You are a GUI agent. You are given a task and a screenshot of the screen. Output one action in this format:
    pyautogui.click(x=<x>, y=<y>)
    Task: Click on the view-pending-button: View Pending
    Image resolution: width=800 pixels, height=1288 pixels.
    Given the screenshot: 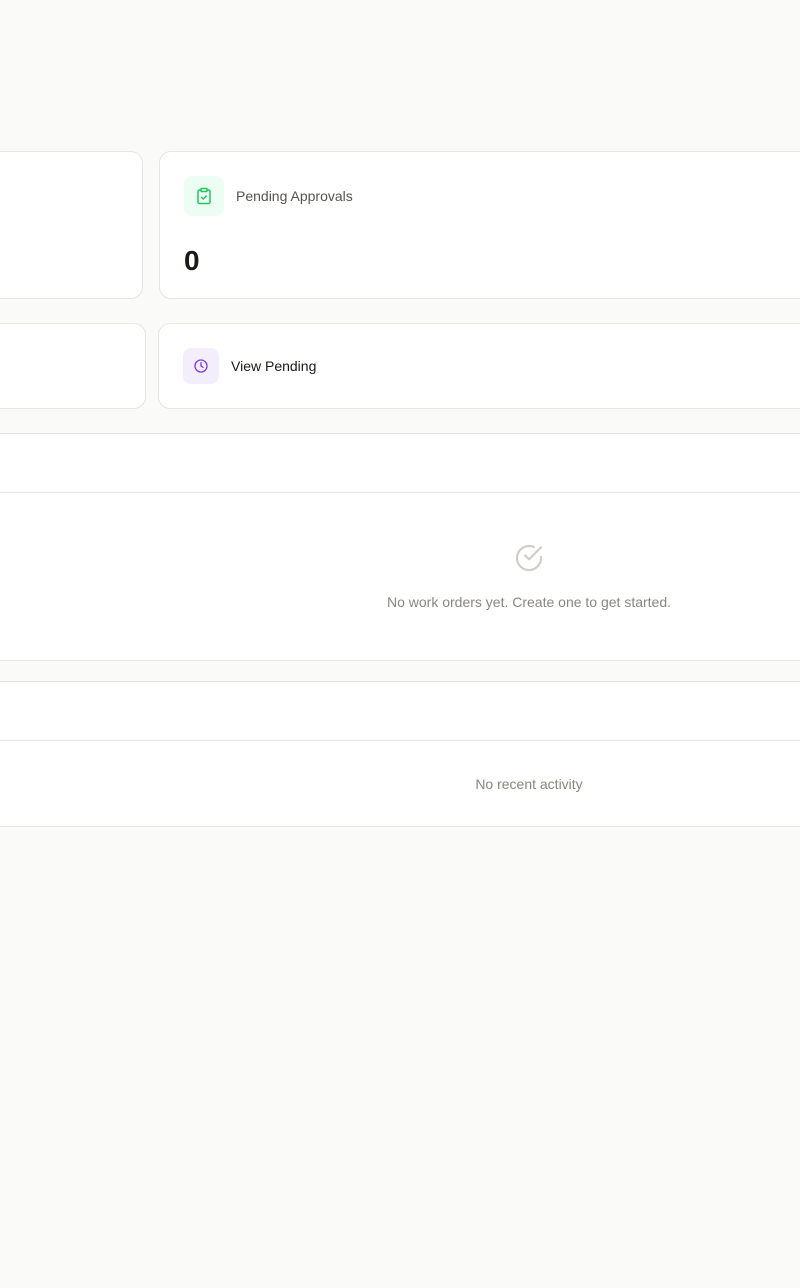 What is the action you would take?
    pyautogui.click(x=479, y=366)
    